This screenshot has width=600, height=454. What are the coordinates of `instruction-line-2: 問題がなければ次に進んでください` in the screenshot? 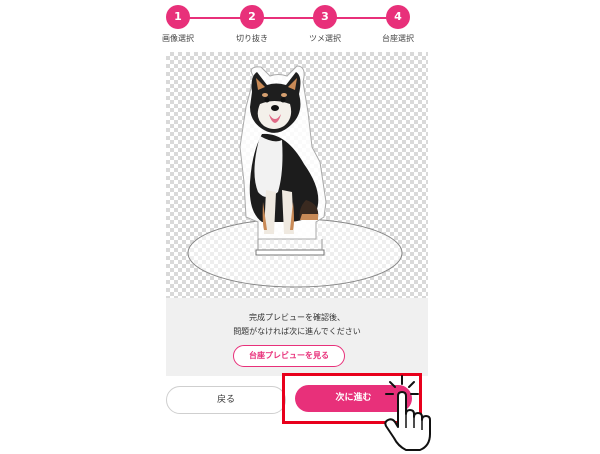 It's located at (297, 331).